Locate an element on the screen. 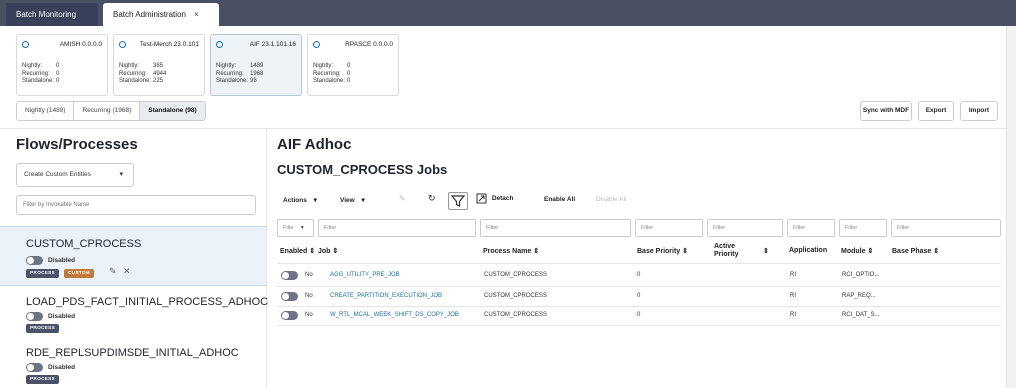 The height and width of the screenshot is (388, 1016). column-header-application: Application is located at coordinates (808, 250).